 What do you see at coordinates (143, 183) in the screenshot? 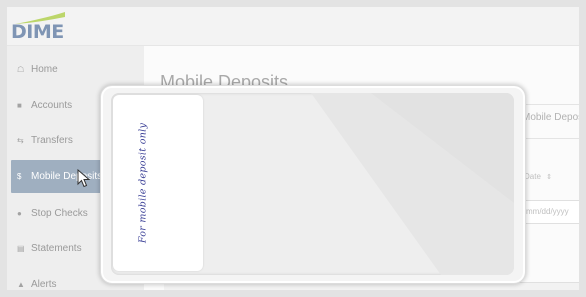
I see `check-endorsement-text: For mobile deposit only` at bounding box center [143, 183].